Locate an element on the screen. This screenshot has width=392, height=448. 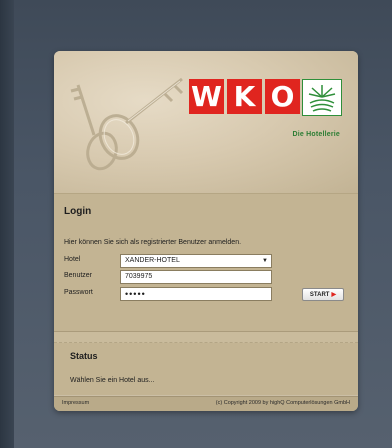
user-label: Benutzer is located at coordinates (78, 275).